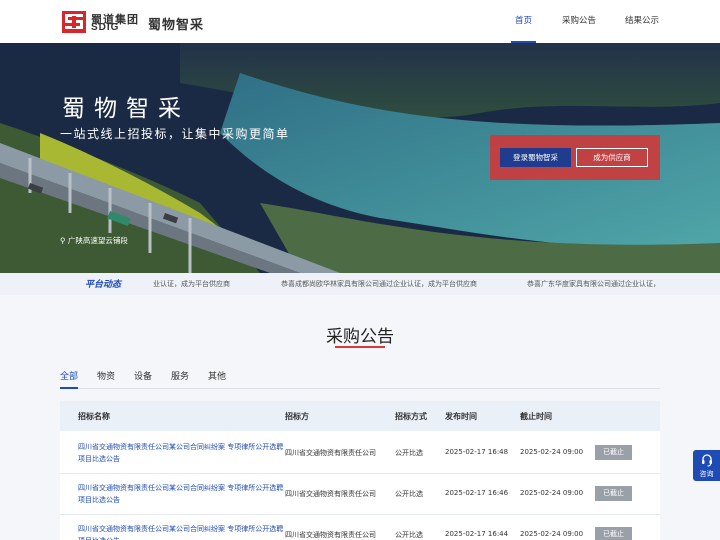 The image size is (720, 540). What do you see at coordinates (126, 109) in the screenshot?
I see `hero-title: 蜀物智采` at bounding box center [126, 109].